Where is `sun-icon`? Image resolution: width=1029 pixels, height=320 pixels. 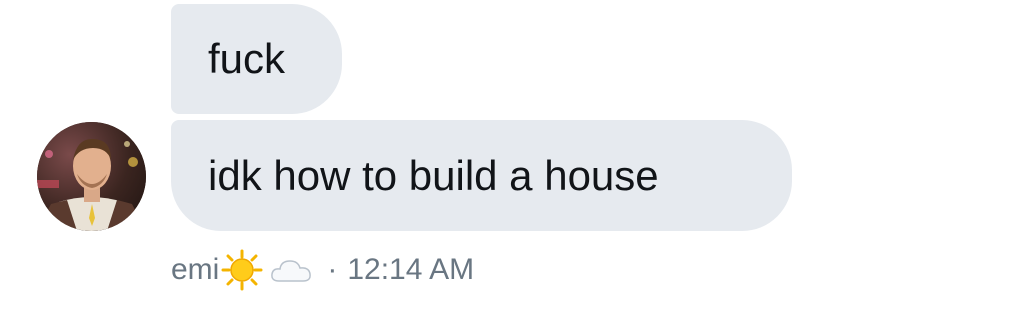 sun-icon is located at coordinates (242, 270).